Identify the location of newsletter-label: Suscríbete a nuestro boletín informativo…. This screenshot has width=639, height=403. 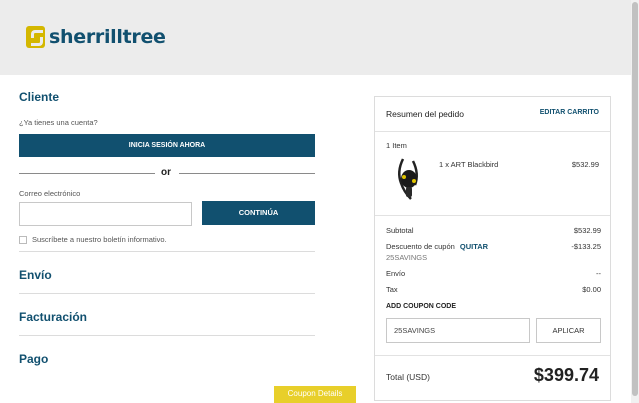
(99, 239).